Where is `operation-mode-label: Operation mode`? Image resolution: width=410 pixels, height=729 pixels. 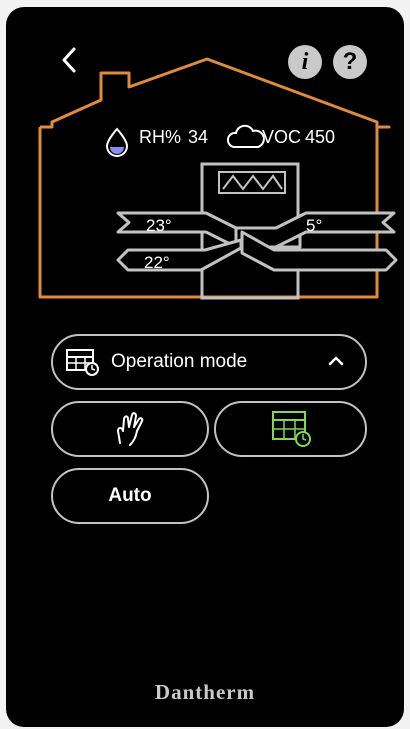 operation-mode-label: Operation mode is located at coordinates (179, 361).